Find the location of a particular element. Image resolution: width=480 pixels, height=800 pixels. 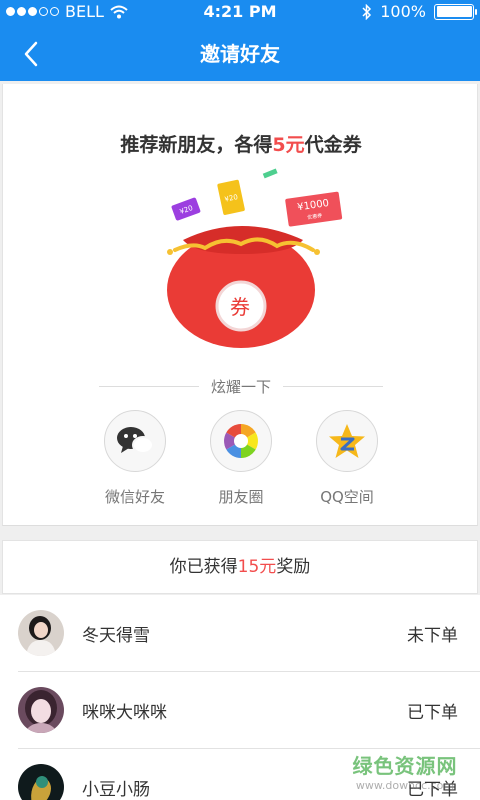

invite-headline: 推荐新朋友，各得5元代金券 is located at coordinates (241, 143).